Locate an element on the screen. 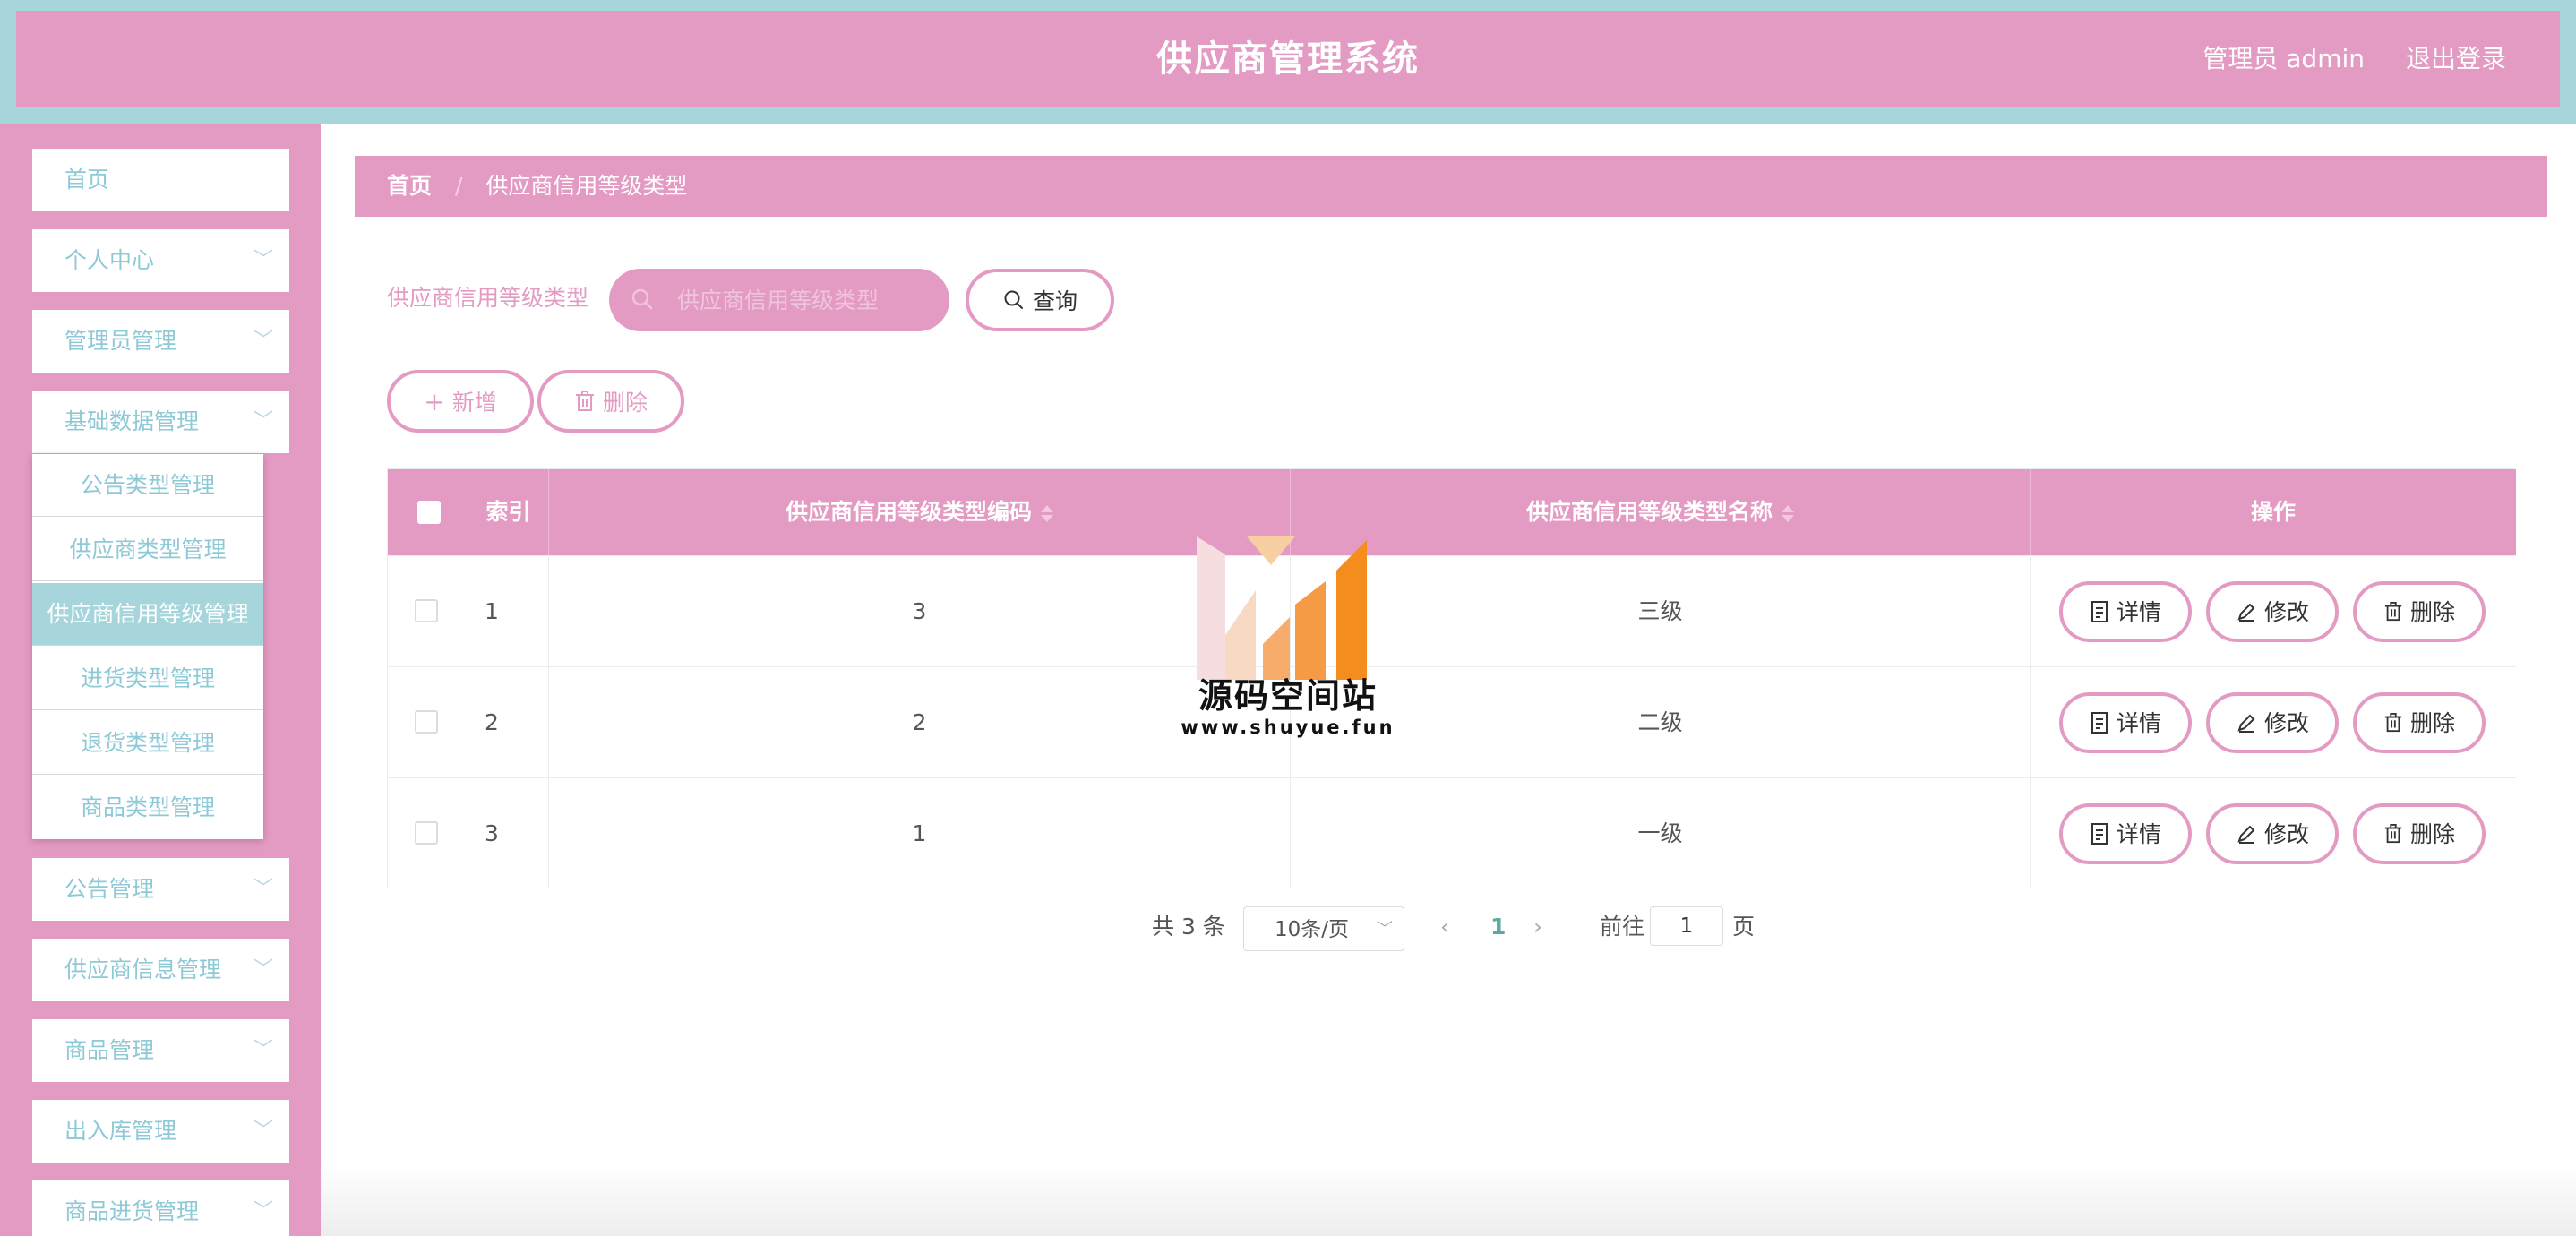  logout-link: 退出登录 is located at coordinates (2456, 59).